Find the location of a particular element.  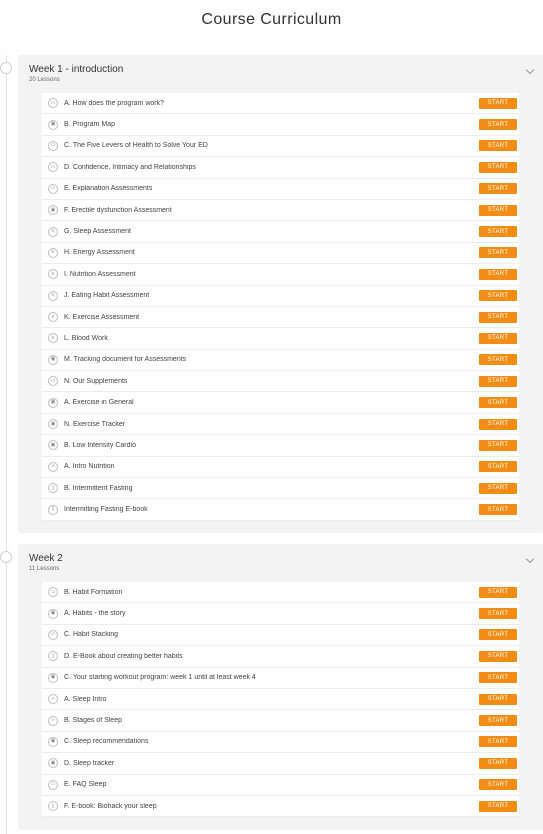

week-2-node is located at coordinates (6, 557).